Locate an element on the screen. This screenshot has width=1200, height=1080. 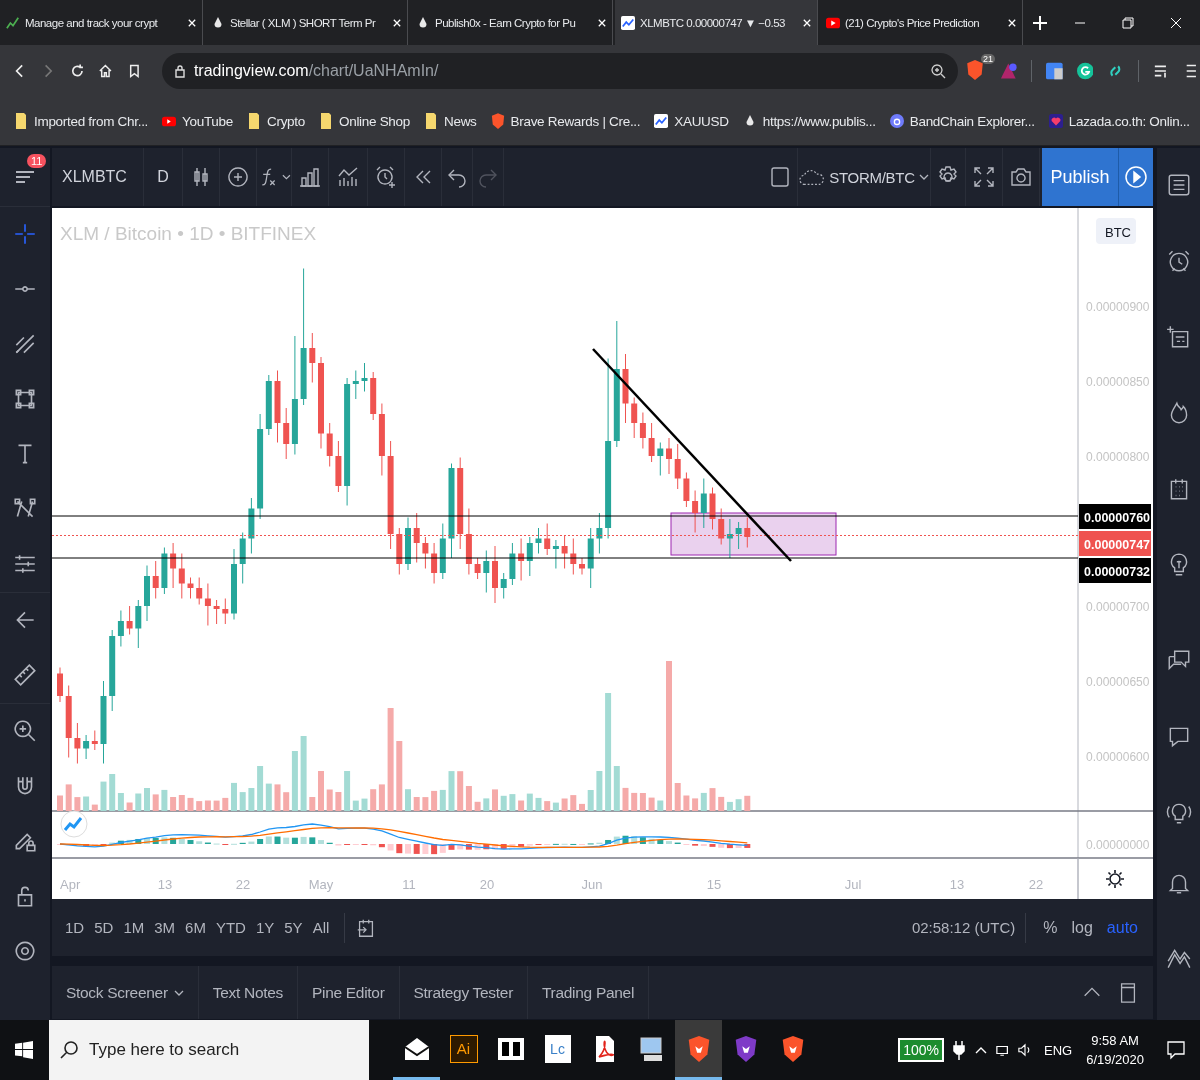
scale-toggle: log is located at coordinates (1082, 927).